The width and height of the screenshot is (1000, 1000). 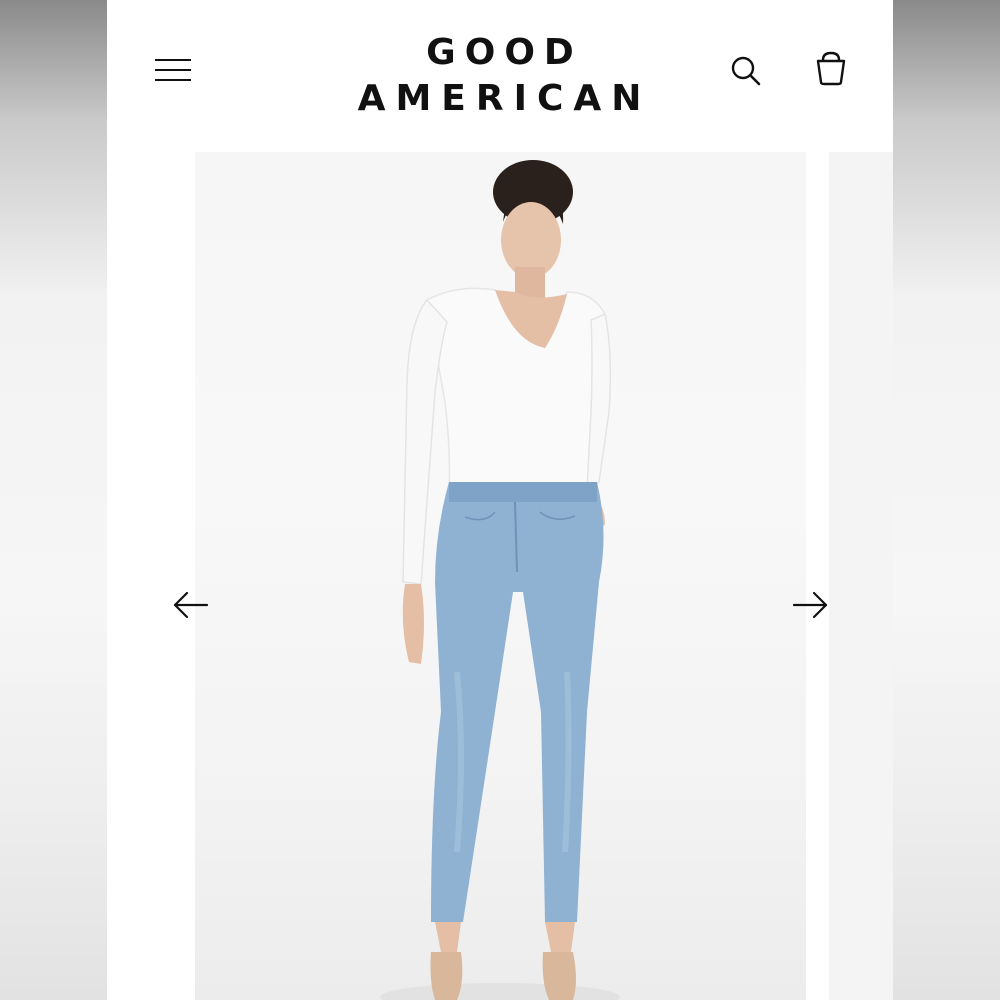 What do you see at coordinates (191, 605) in the screenshot?
I see `arrow-left-icon` at bounding box center [191, 605].